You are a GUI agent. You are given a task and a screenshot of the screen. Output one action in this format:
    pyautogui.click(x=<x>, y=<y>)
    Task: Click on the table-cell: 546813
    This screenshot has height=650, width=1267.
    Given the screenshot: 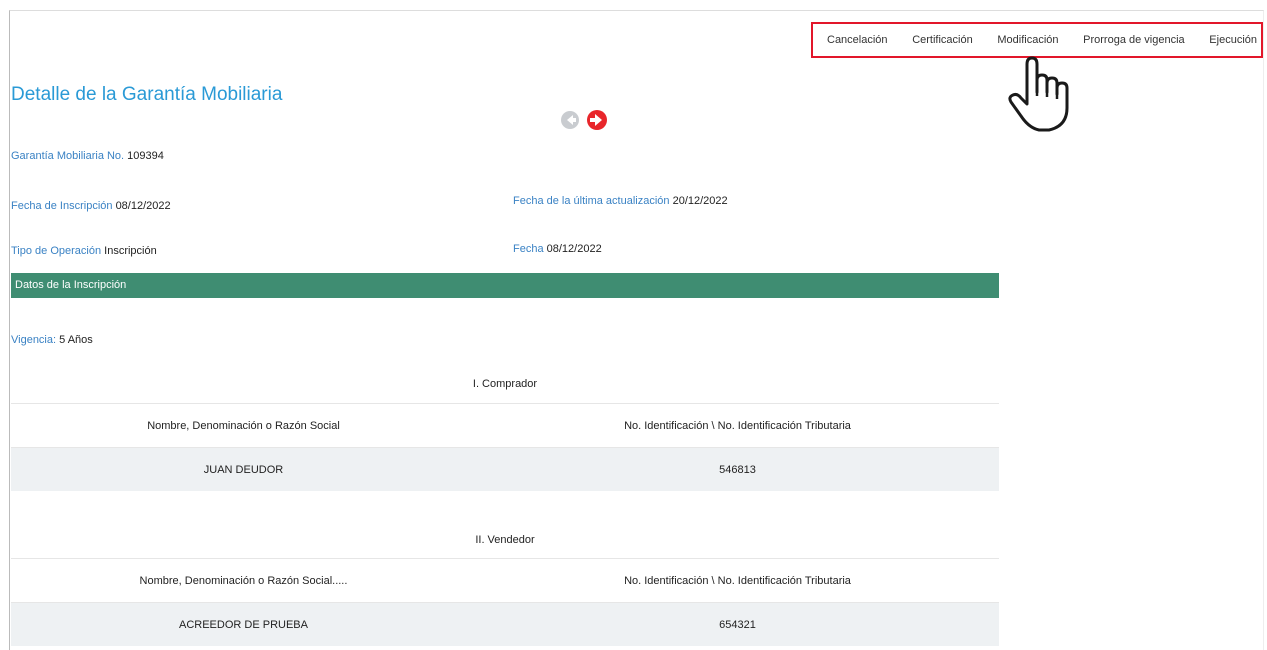 What is the action you would take?
    pyautogui.click(x=737, y=469)
    